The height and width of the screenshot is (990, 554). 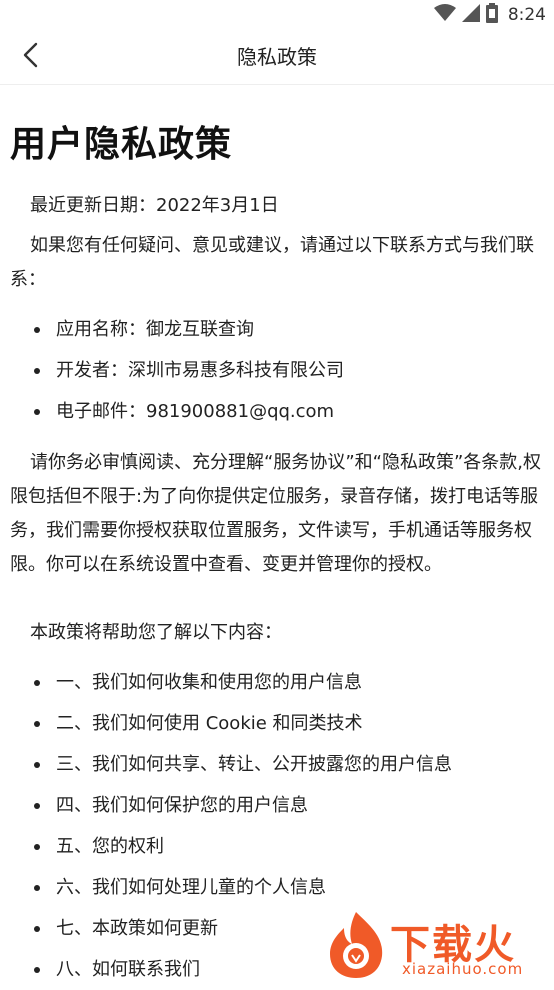 I want to click on document-title: 用户隐私政策, so click(x=121, y=144).